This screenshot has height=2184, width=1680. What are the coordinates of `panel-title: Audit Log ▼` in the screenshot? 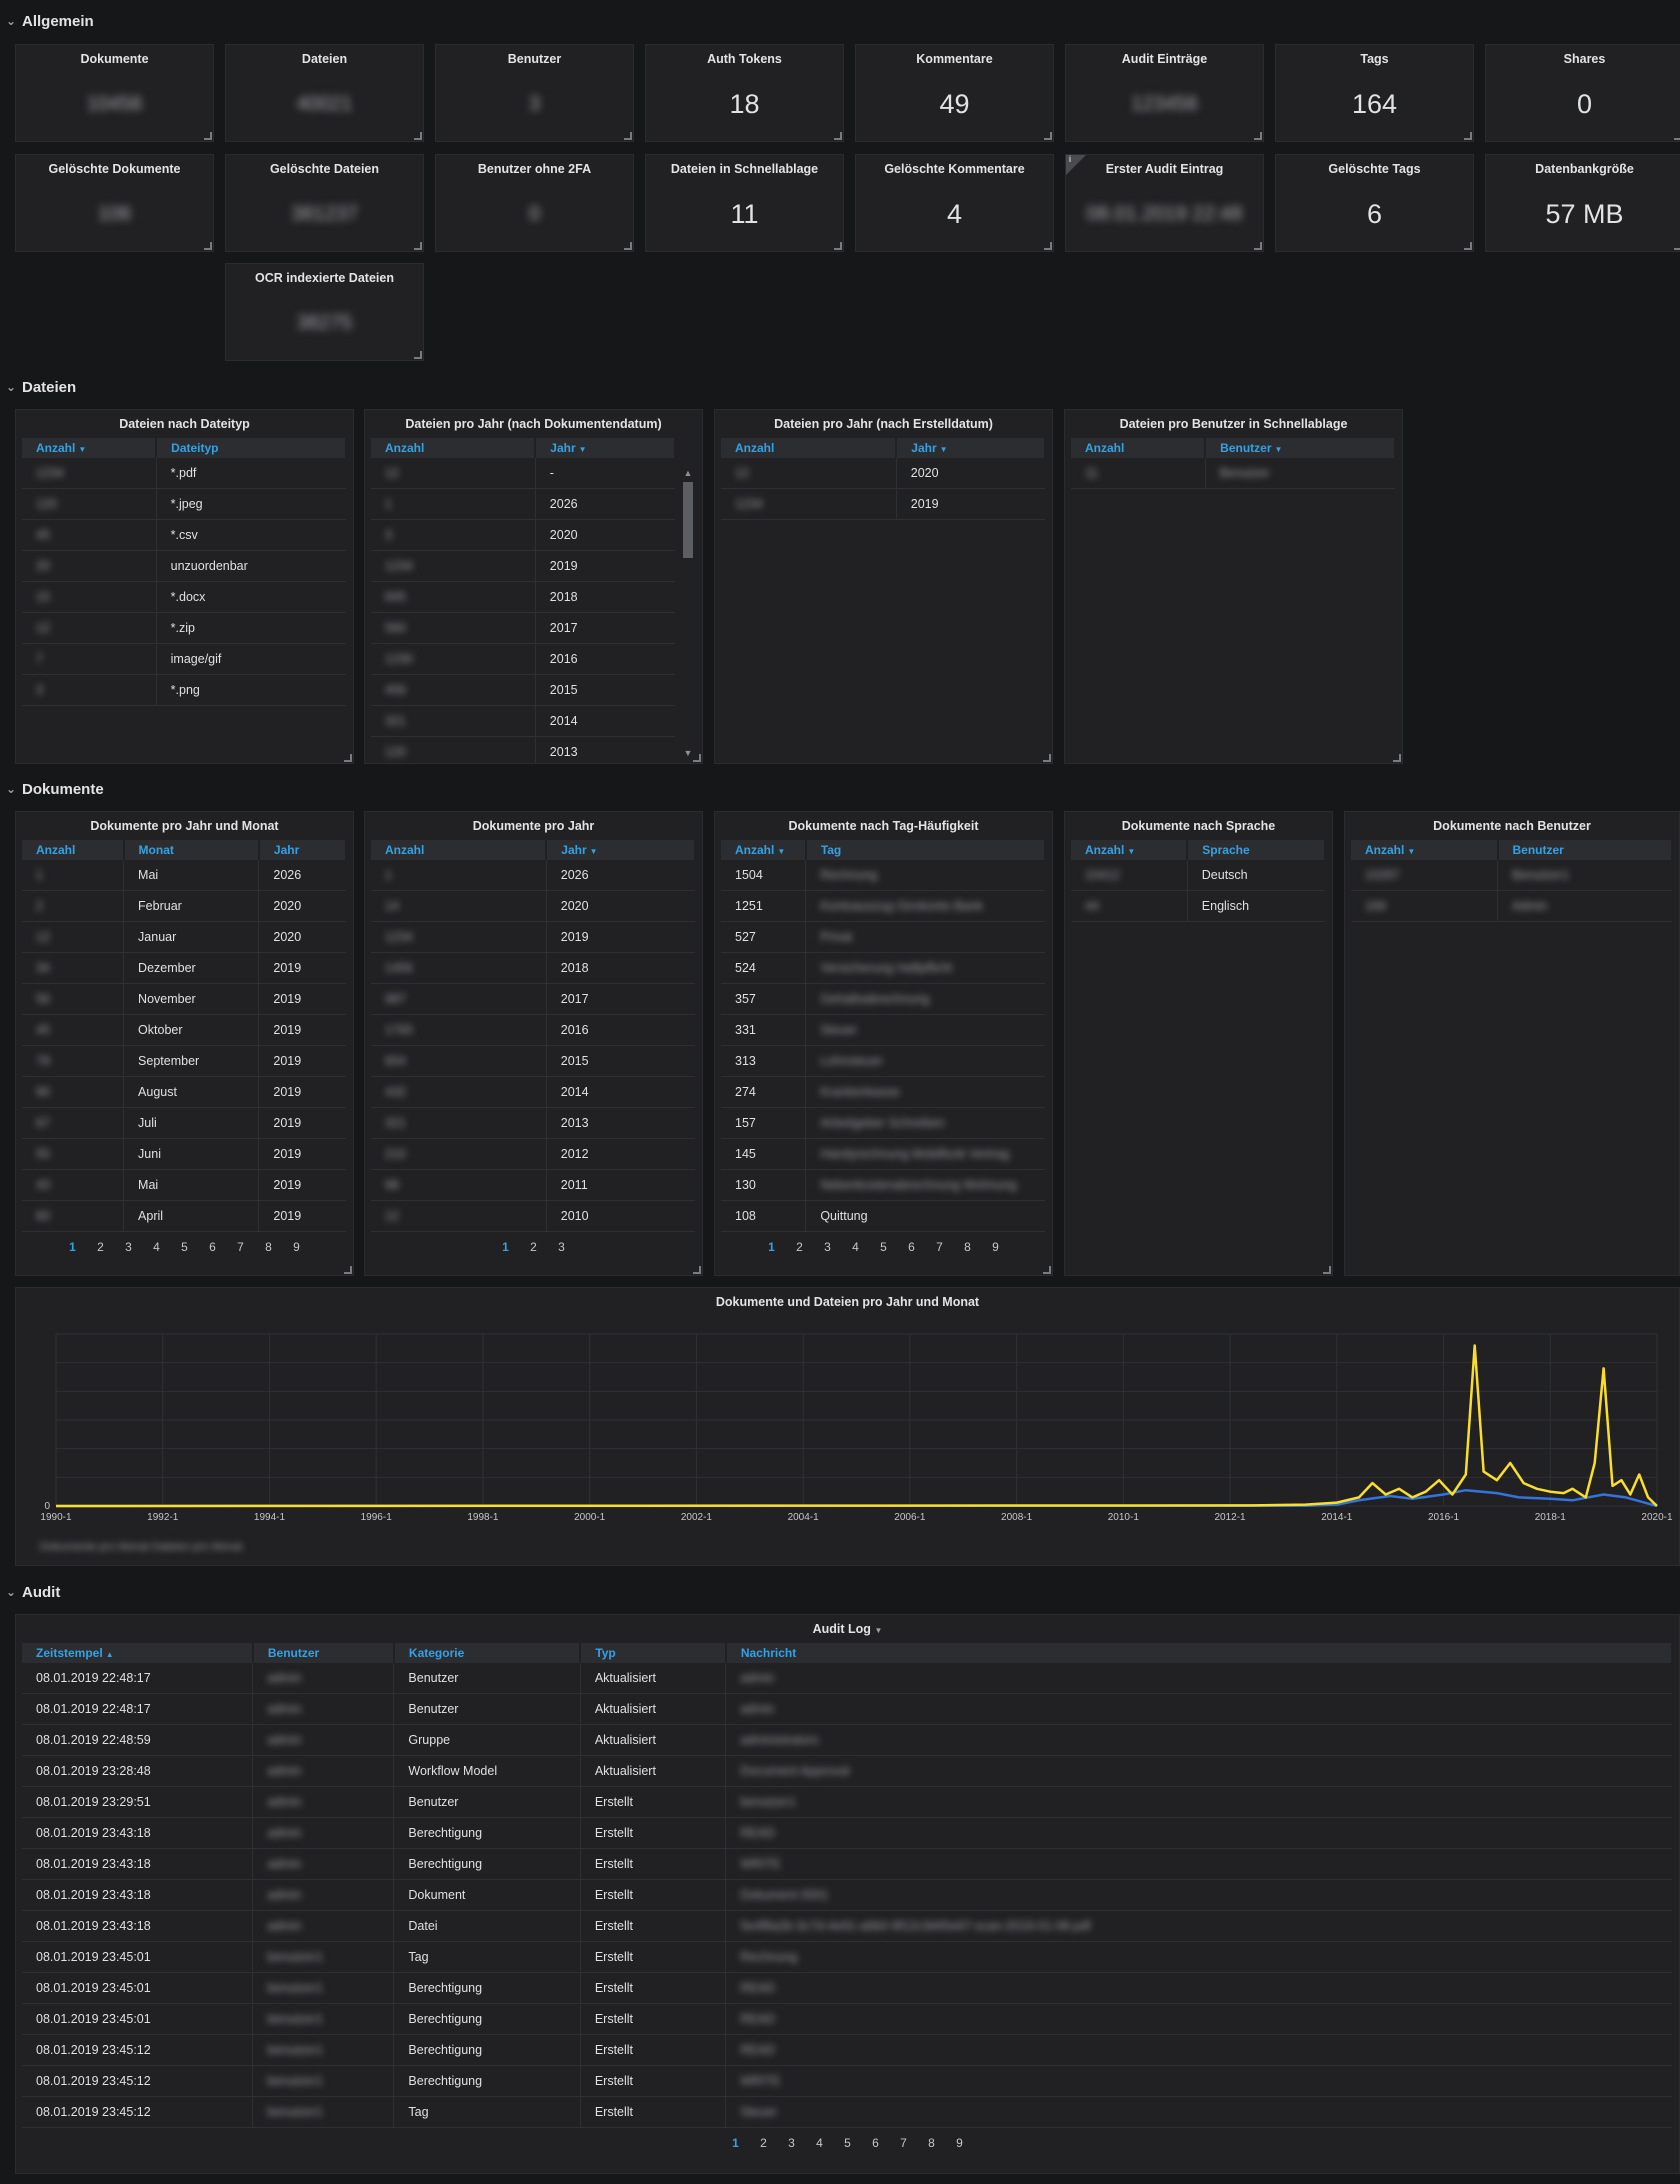 It's located at (847, 1629).